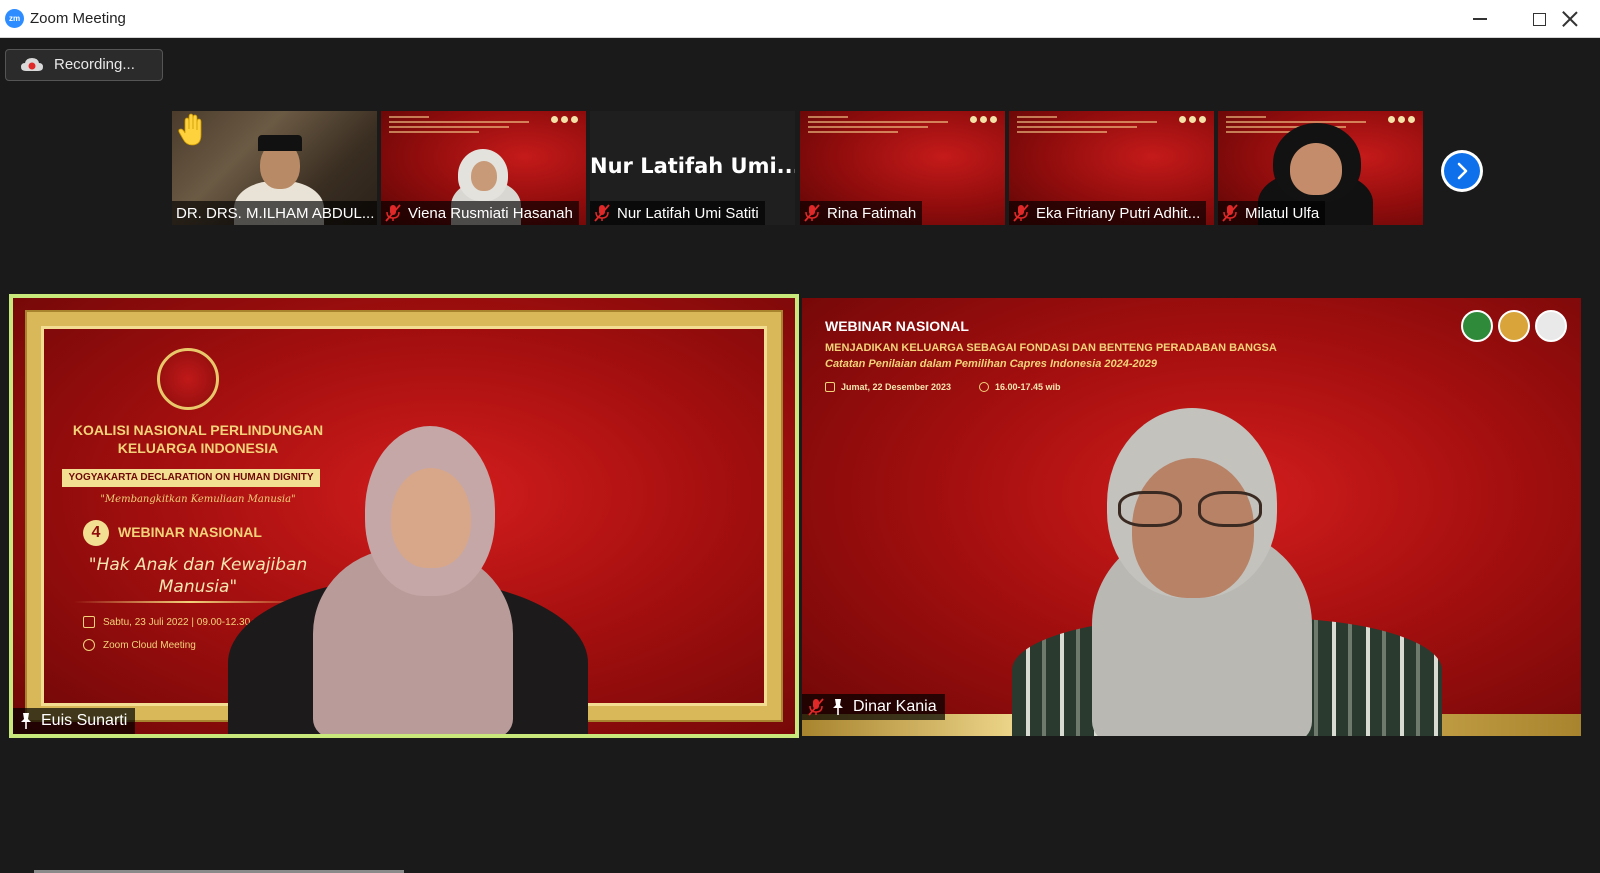  What do you see at coordinates (14, 18) in the screenshot?
I see `zoom-logo-icon: zm` at bounding box center [14, 18].